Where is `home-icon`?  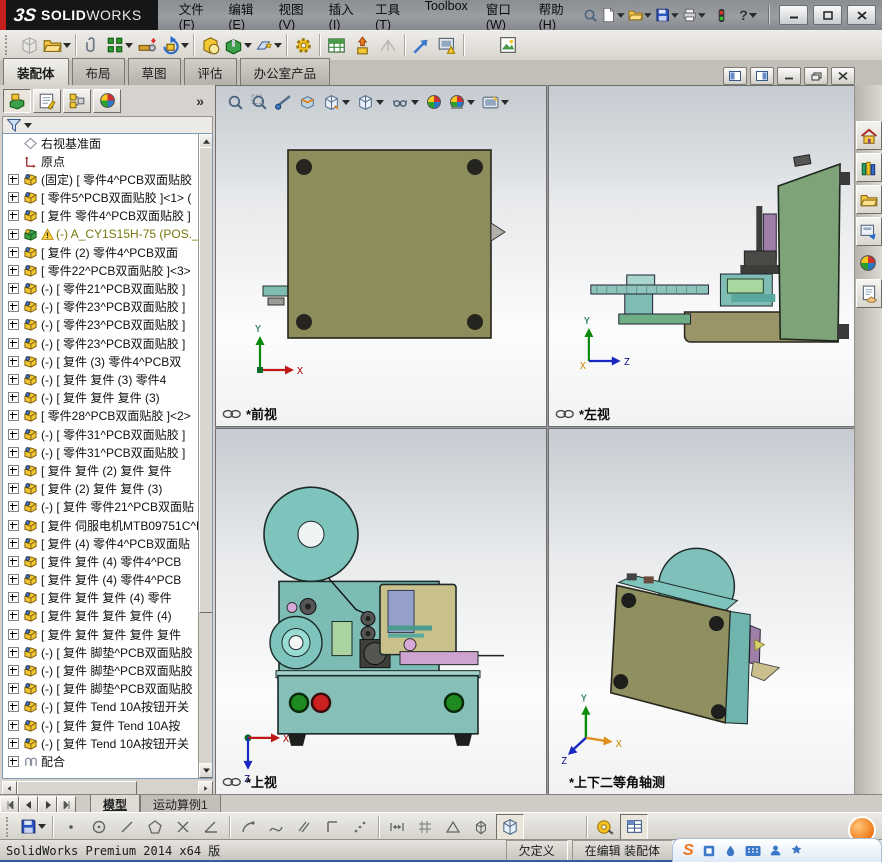 home-icon is located at coordinates (869, 135).